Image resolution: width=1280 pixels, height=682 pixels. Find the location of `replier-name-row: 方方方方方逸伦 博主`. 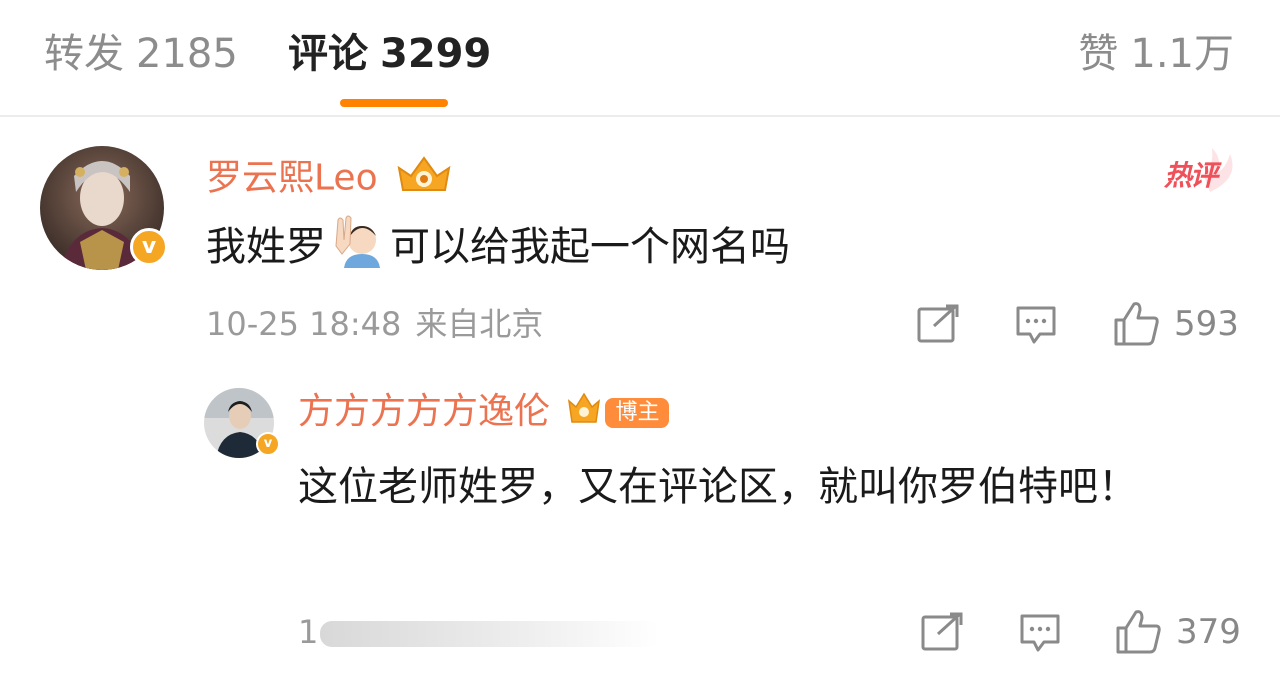

replier-name-row: 方方方方方逸伦 博主 is located at coordinates (484, 413).